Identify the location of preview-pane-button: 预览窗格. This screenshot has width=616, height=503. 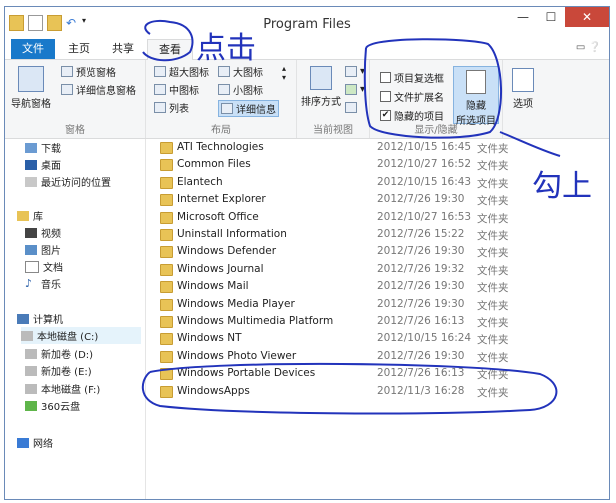
(88, 71).